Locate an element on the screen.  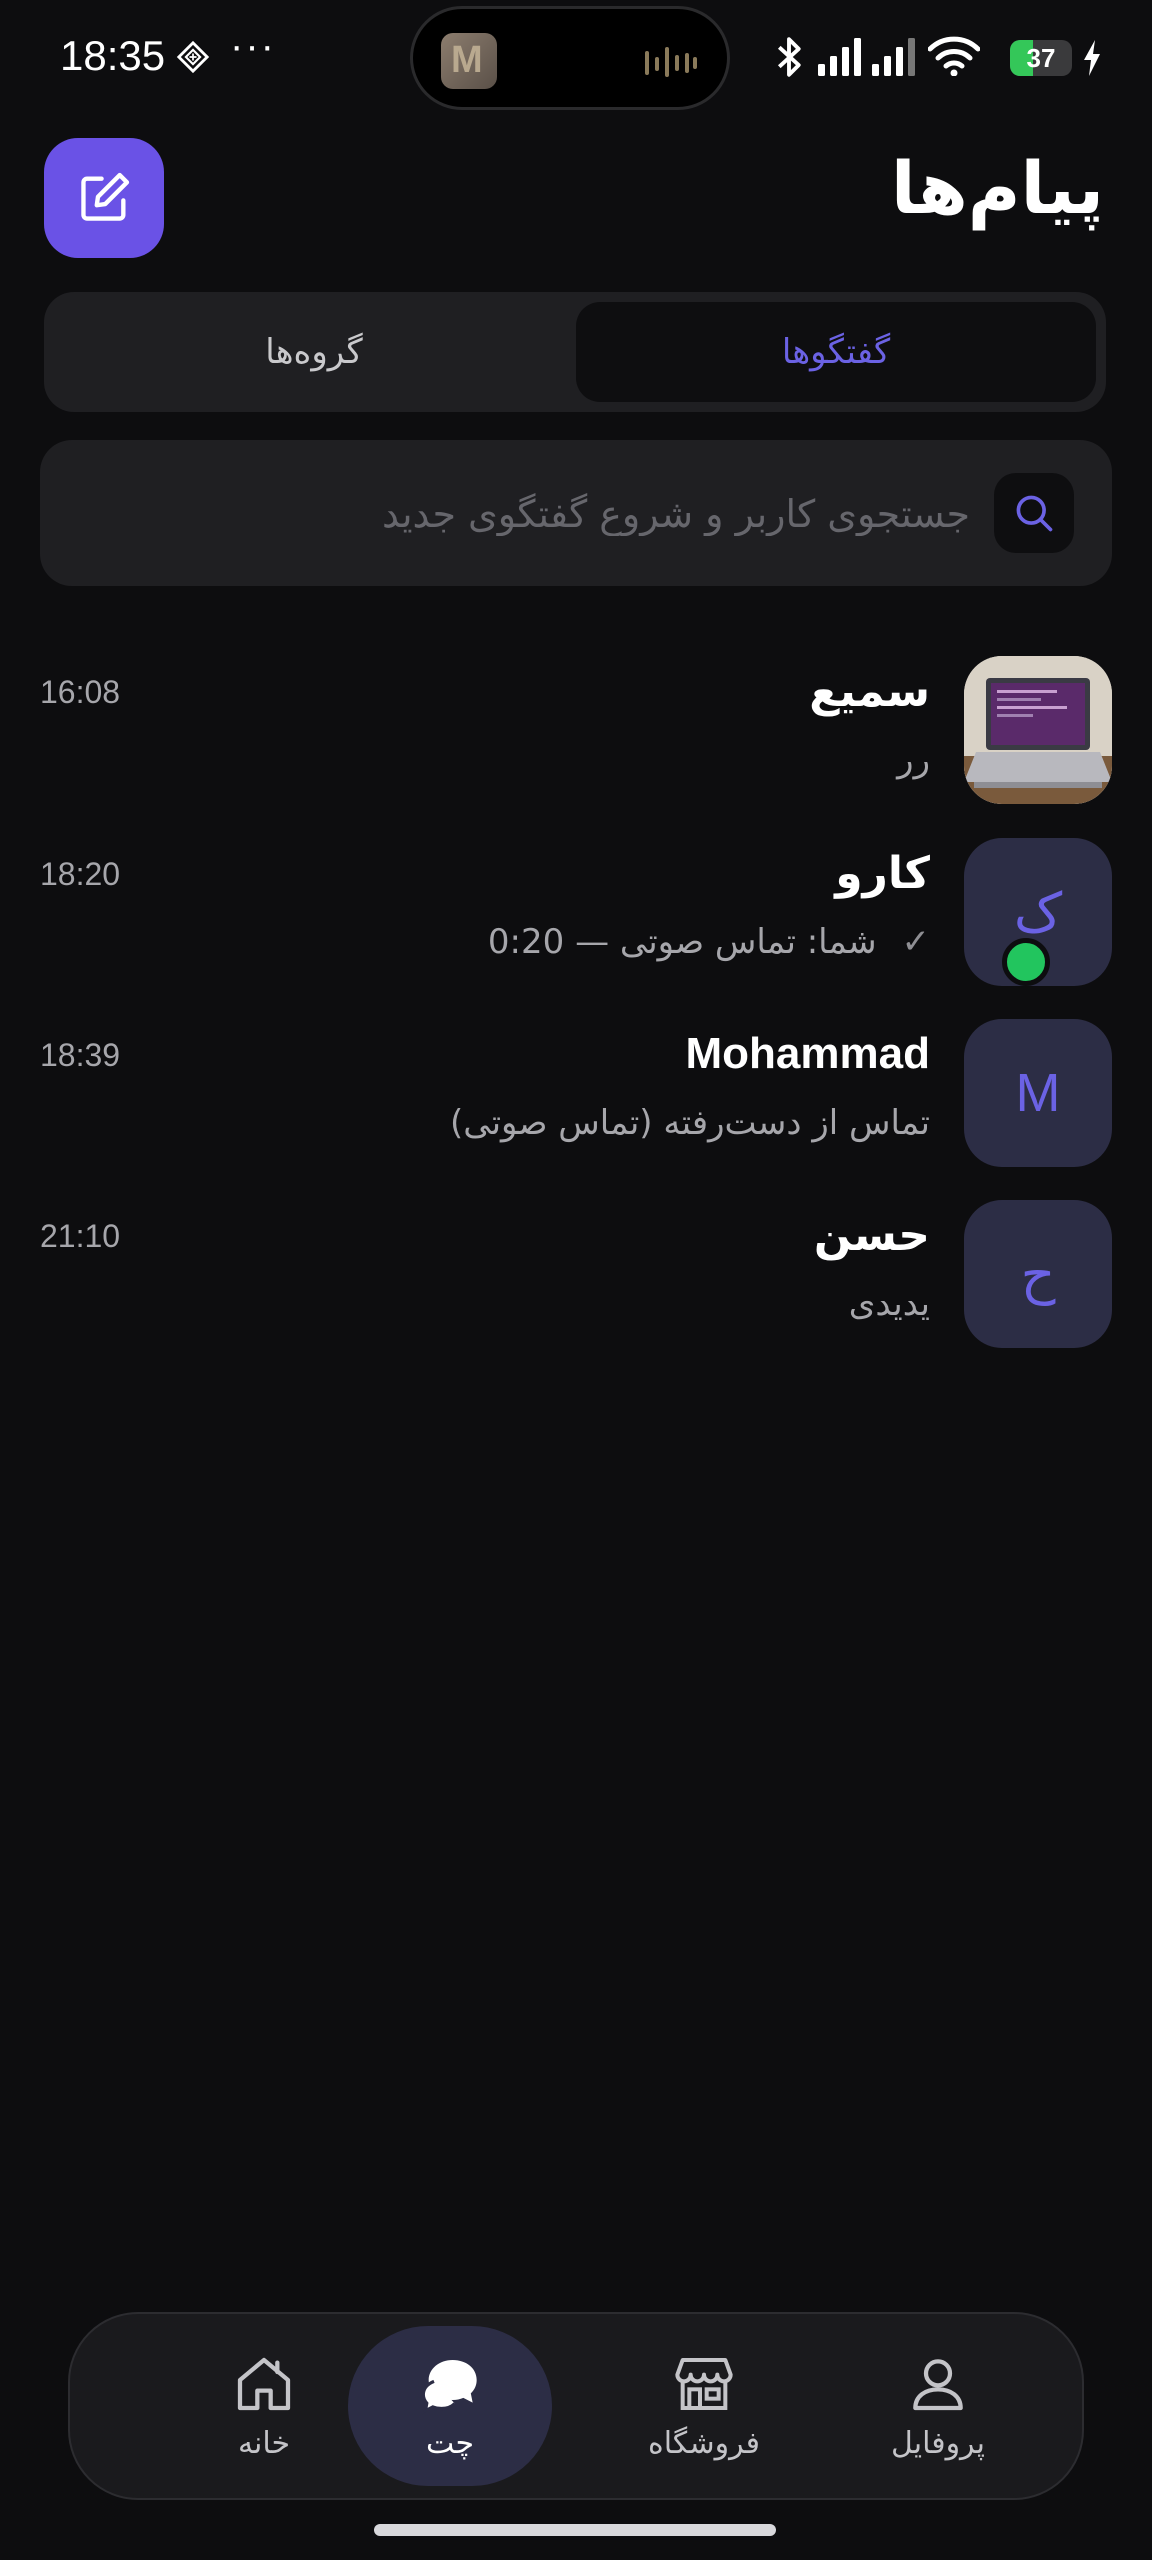
online-status-dot is located at coordinates (1026, 962).